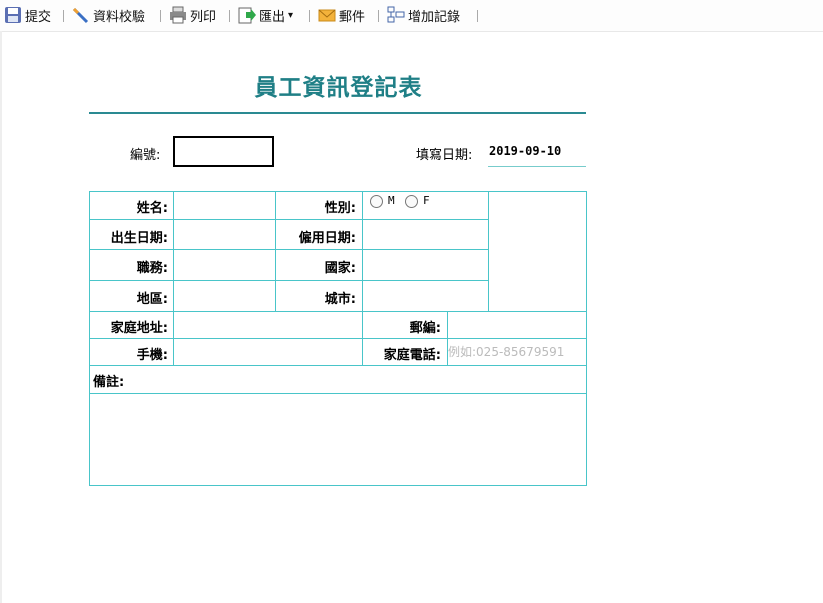 This screenshot has height=603, width=823. I want to click on home-phone-label: 家庭電話:, so click(412, 355).